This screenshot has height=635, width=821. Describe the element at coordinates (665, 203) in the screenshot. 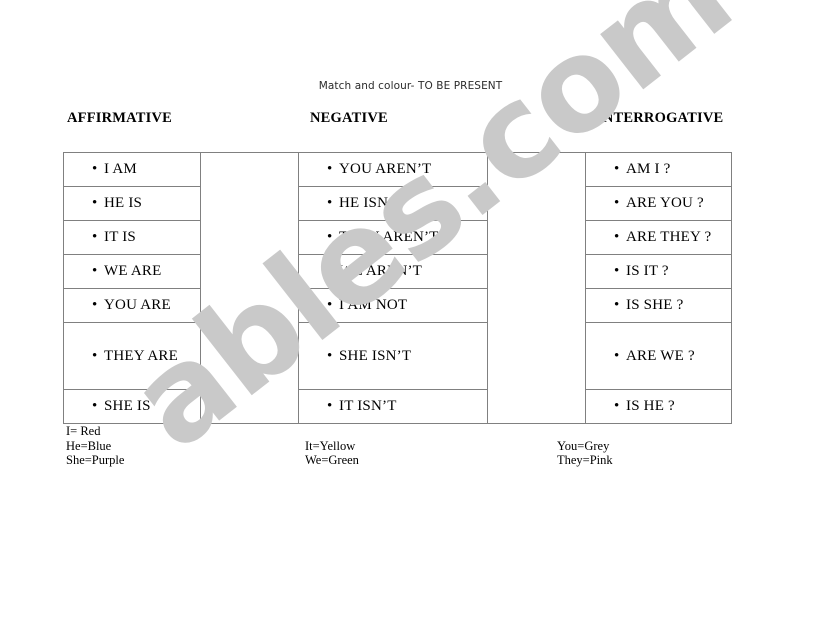

I see `interrogative-item-1: ARE YOU ?` at that location.